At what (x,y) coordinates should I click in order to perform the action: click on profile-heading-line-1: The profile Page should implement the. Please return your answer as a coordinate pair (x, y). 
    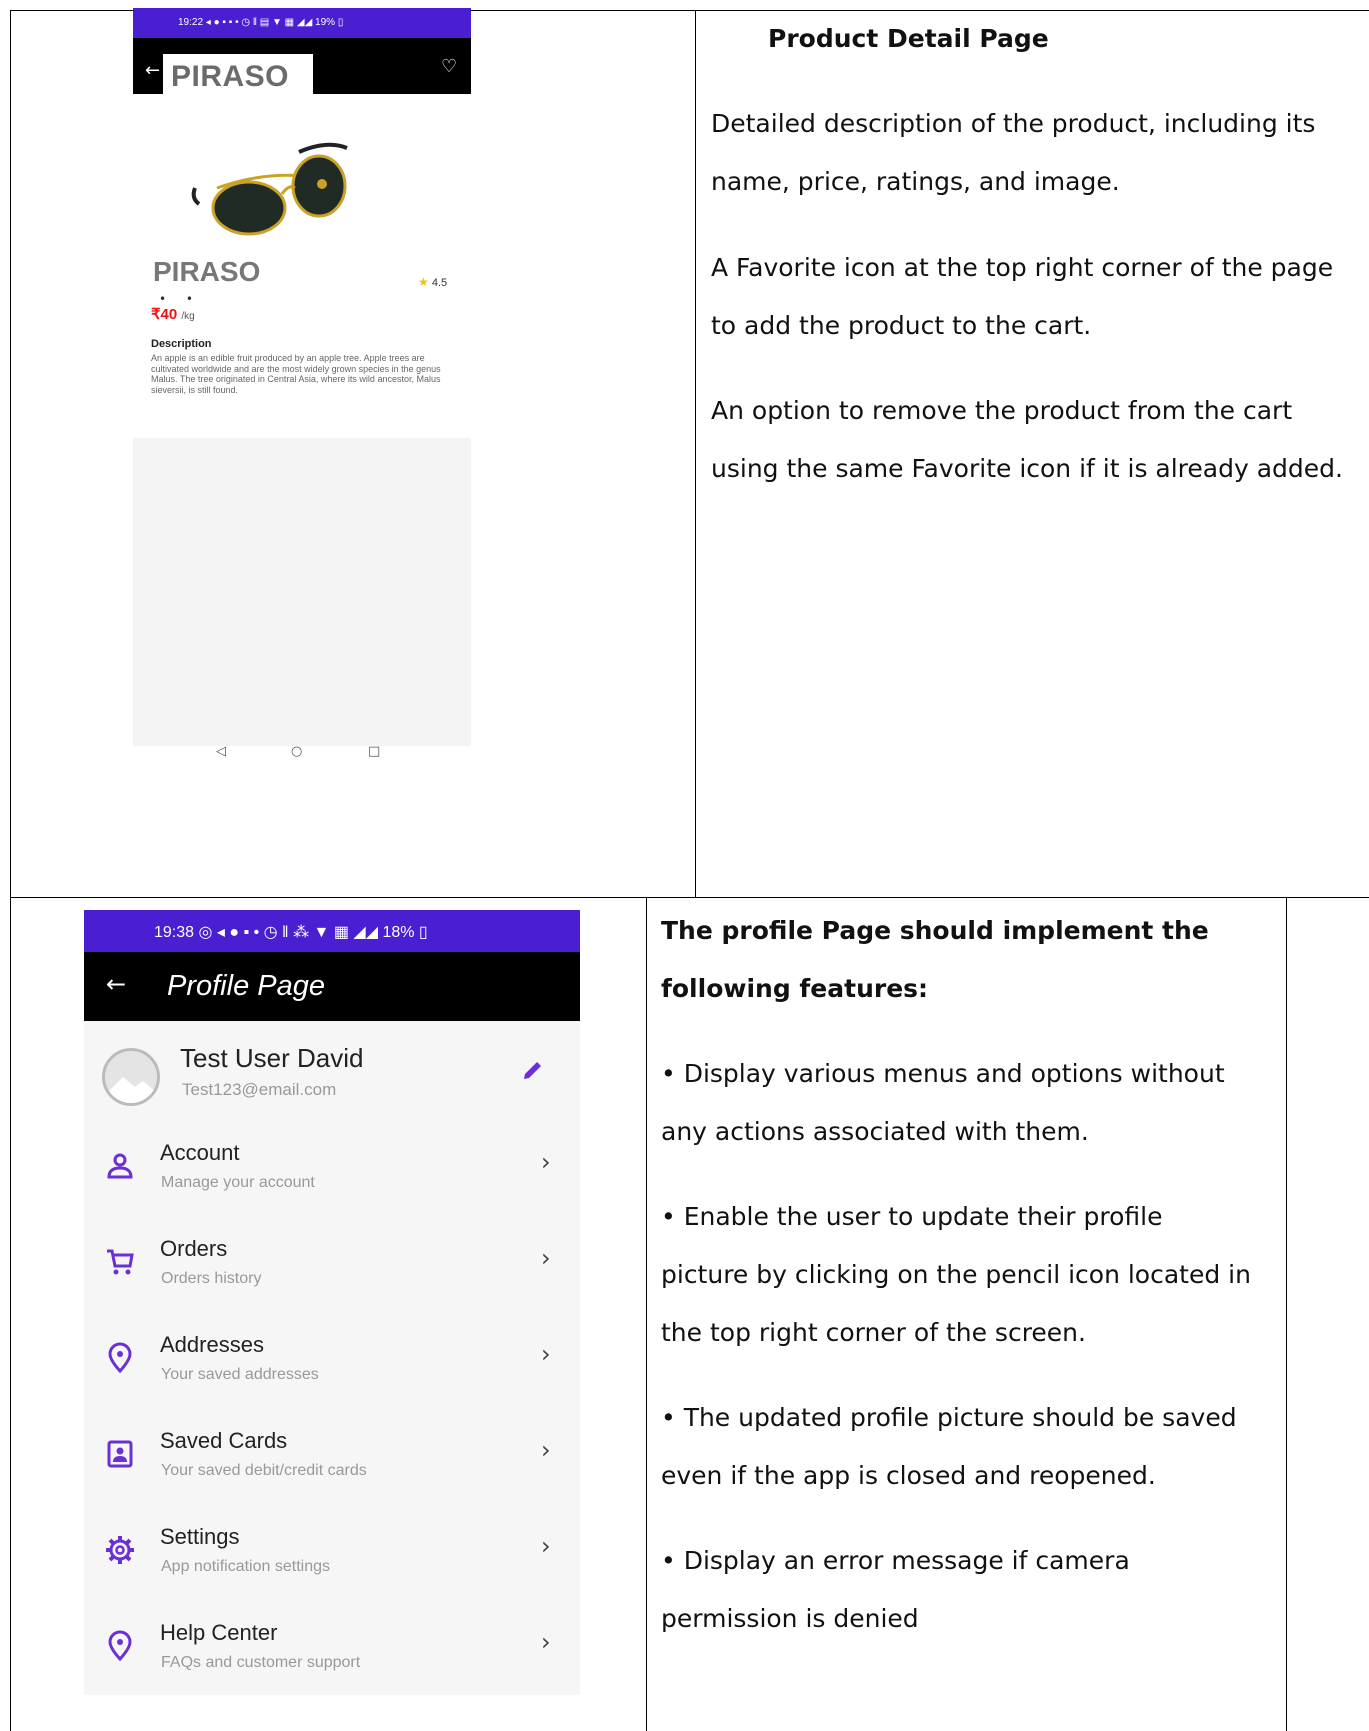
    Looking at the image, I should click on (935, 930).